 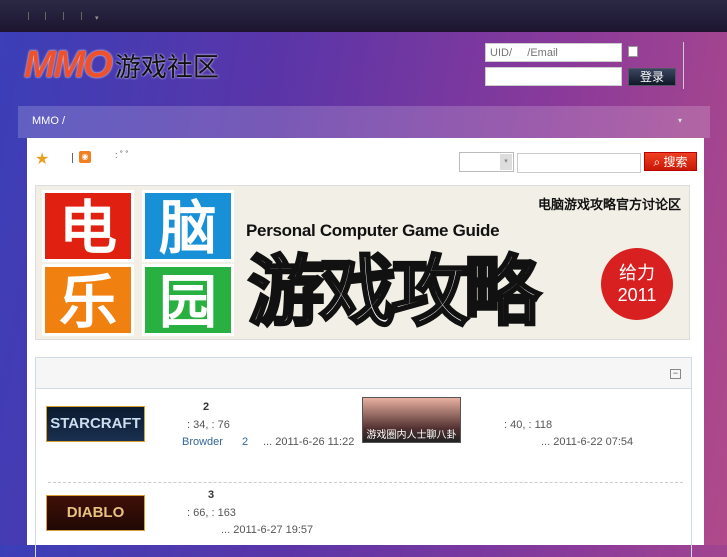 I want to click on forum-thumbnail-gossip: 游戏圈内人士聊八卦, so click(x=411, y=420).